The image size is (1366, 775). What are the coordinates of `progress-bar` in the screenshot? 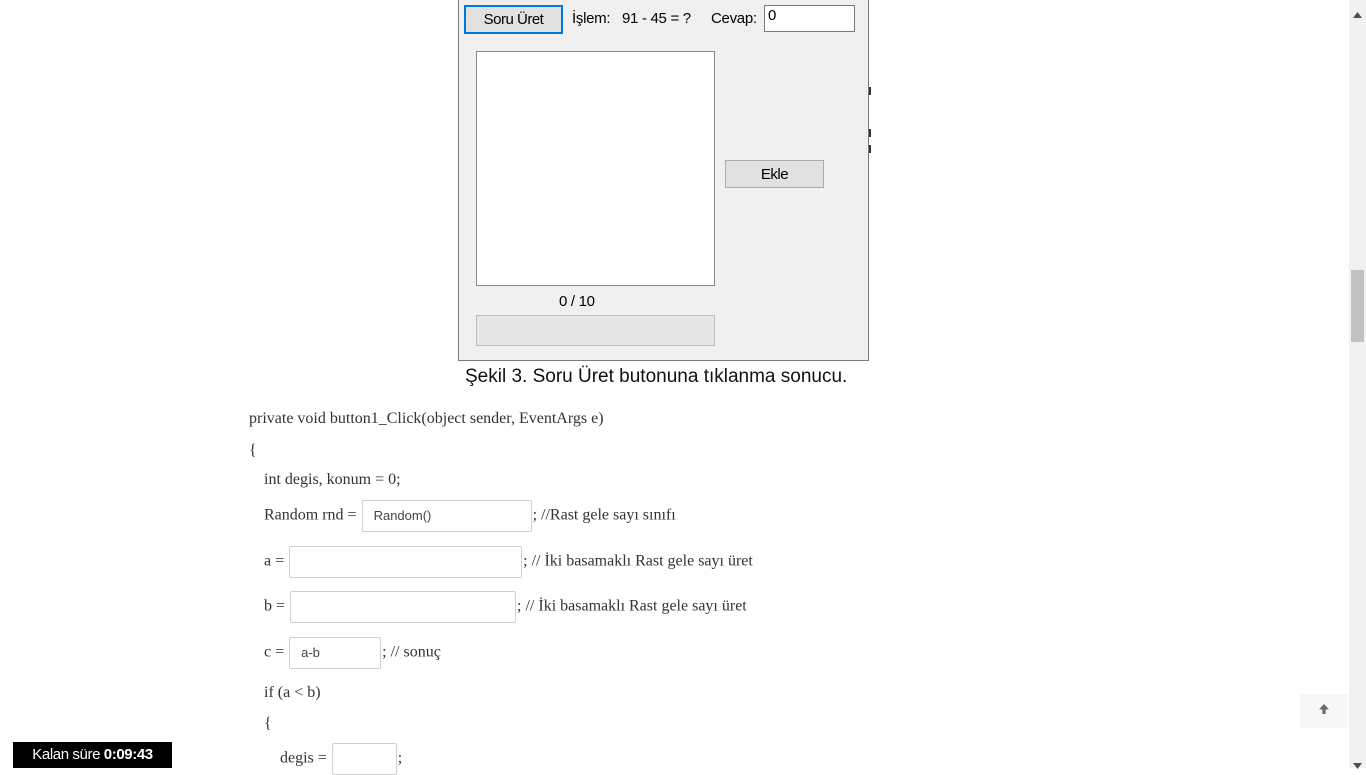 It's located at (595, 330).